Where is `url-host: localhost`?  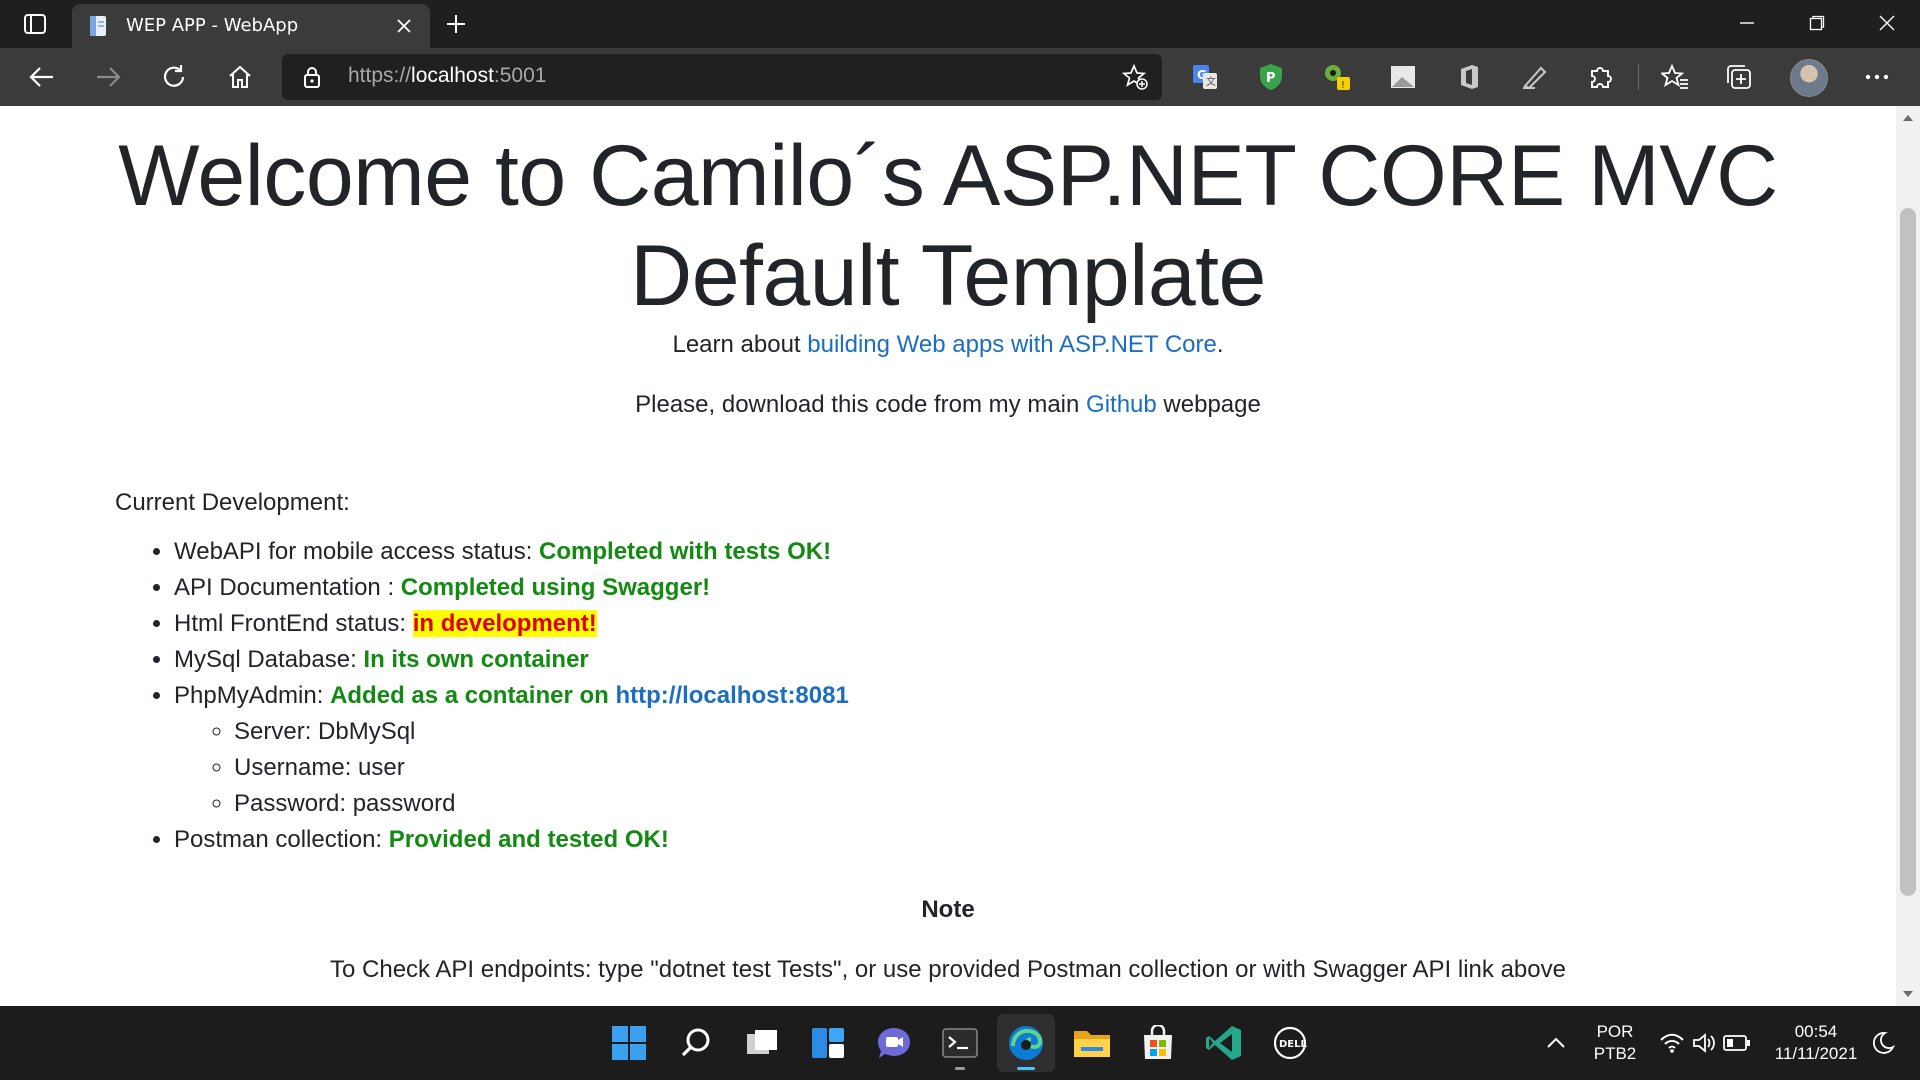 url-host: localhost is located at coordinates (452, 75).